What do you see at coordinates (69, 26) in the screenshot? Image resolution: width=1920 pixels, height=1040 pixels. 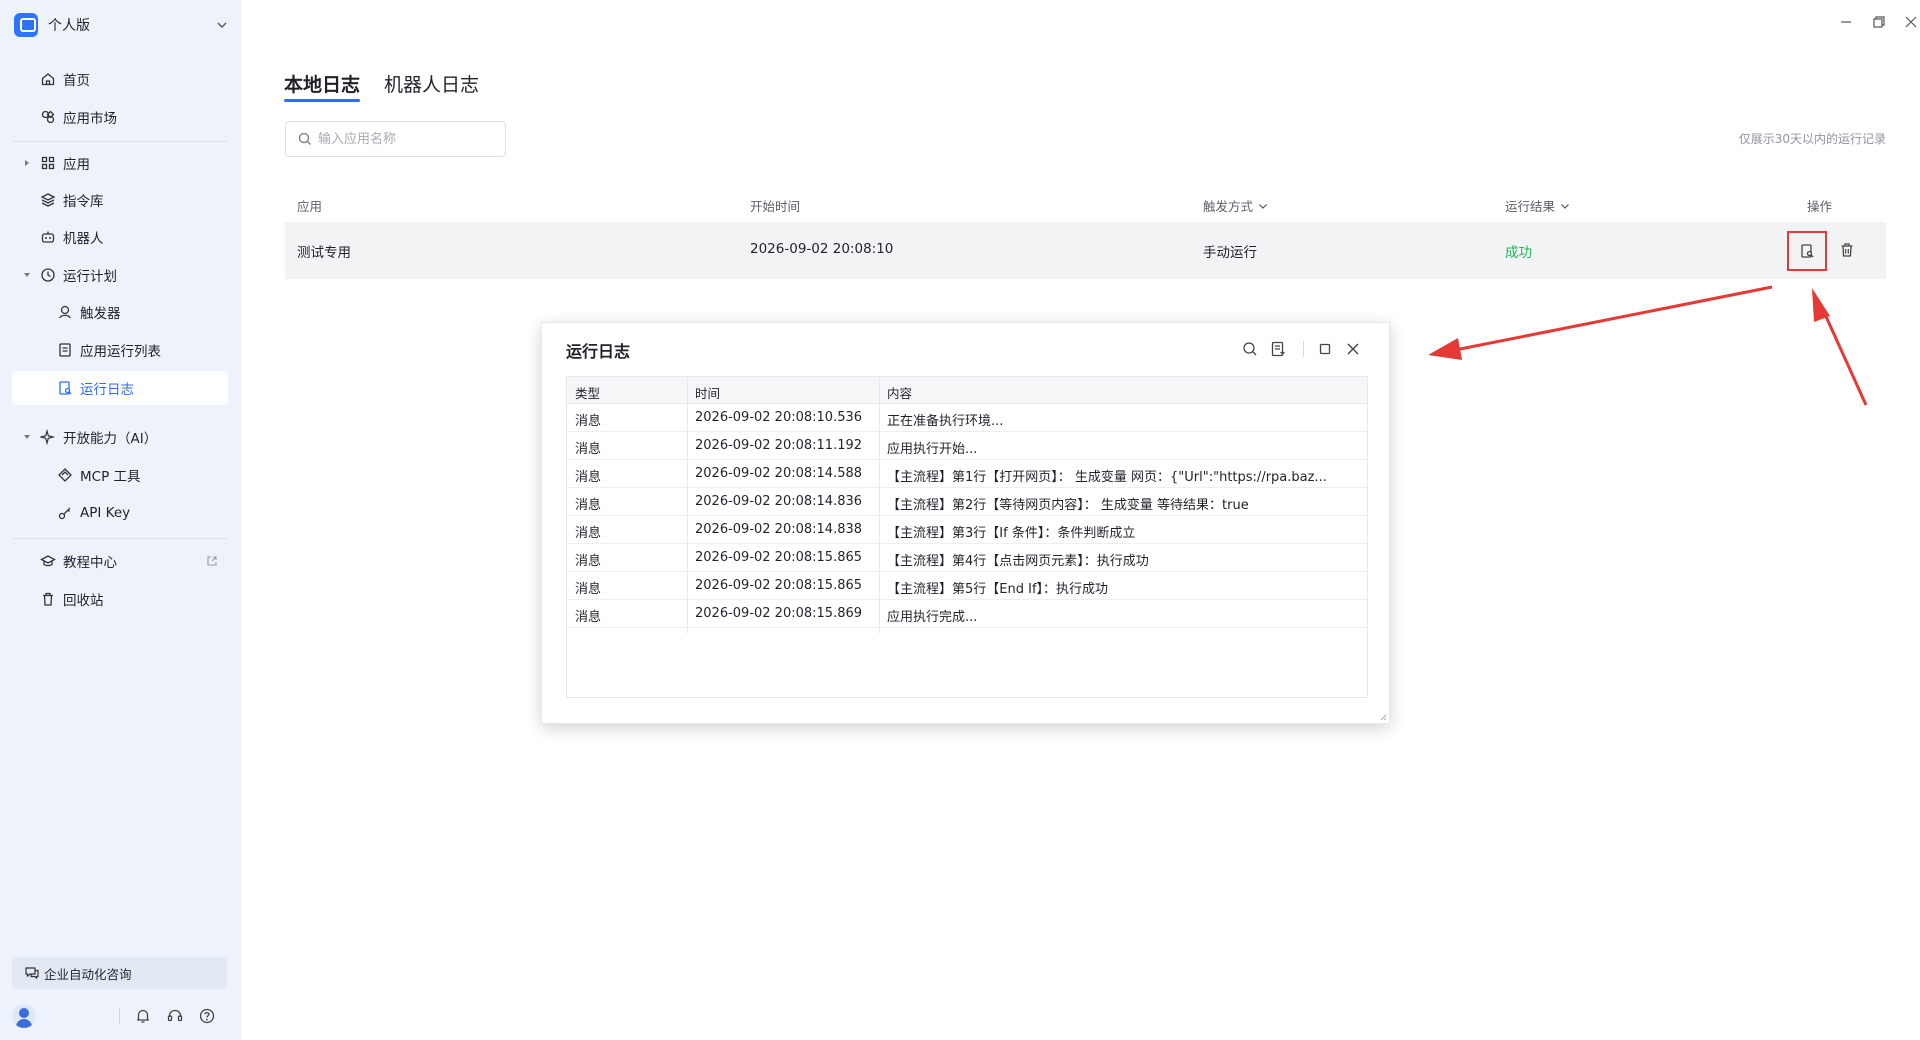 I see `workspace-name: 个人版` at bounding box center [69, 26].